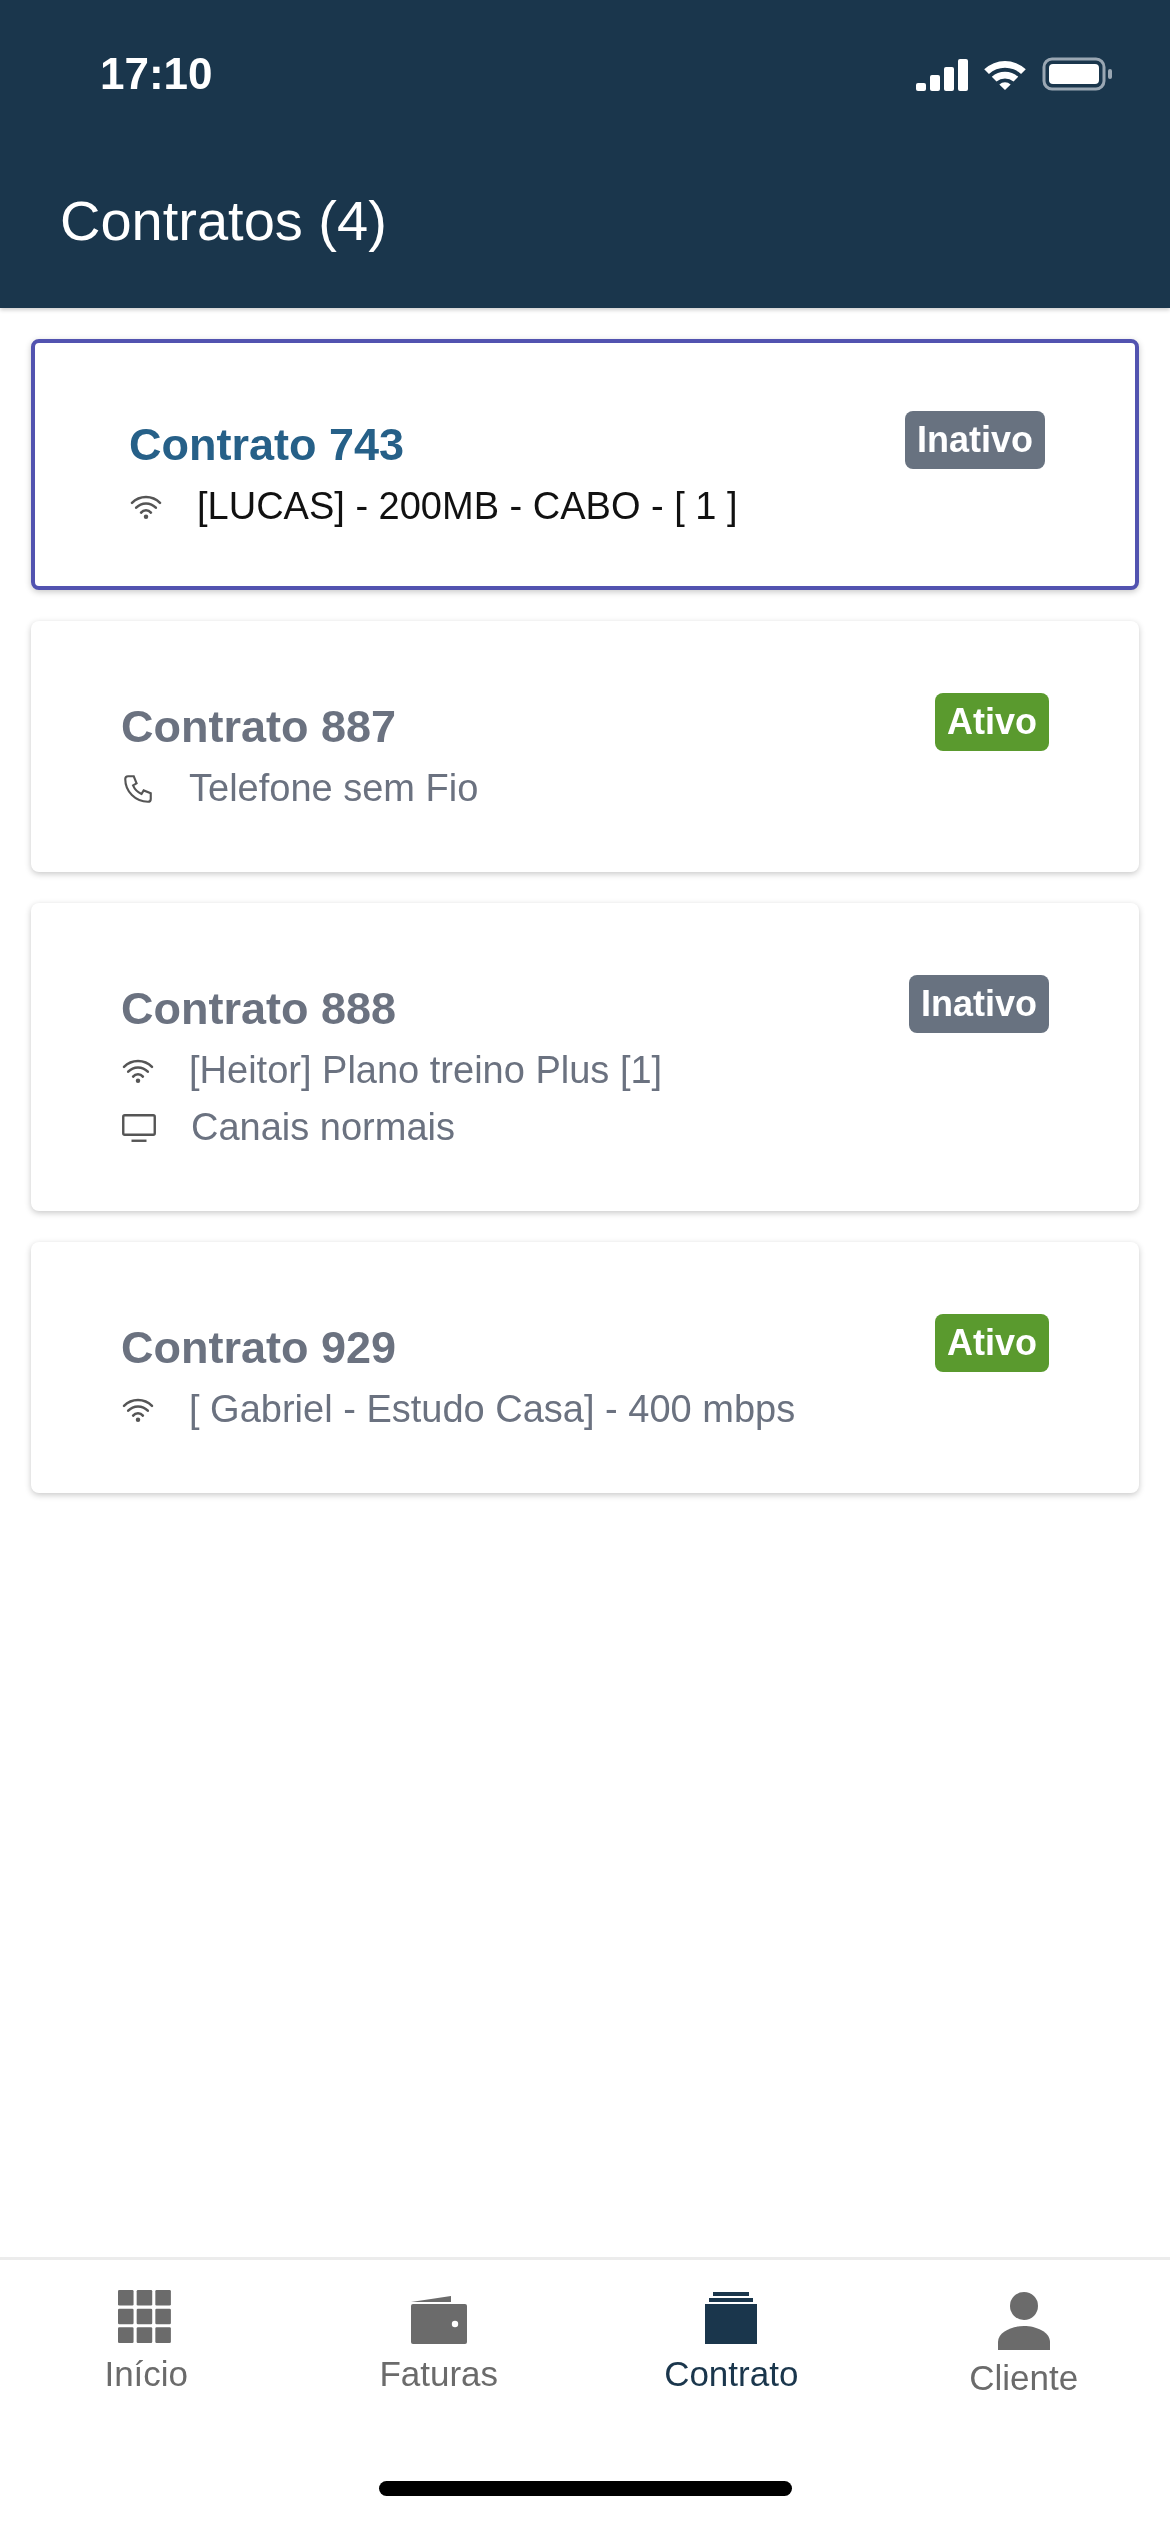 This screenshot has height=2532, width=1170. I want to click on signal-icon, so click(942, 74).